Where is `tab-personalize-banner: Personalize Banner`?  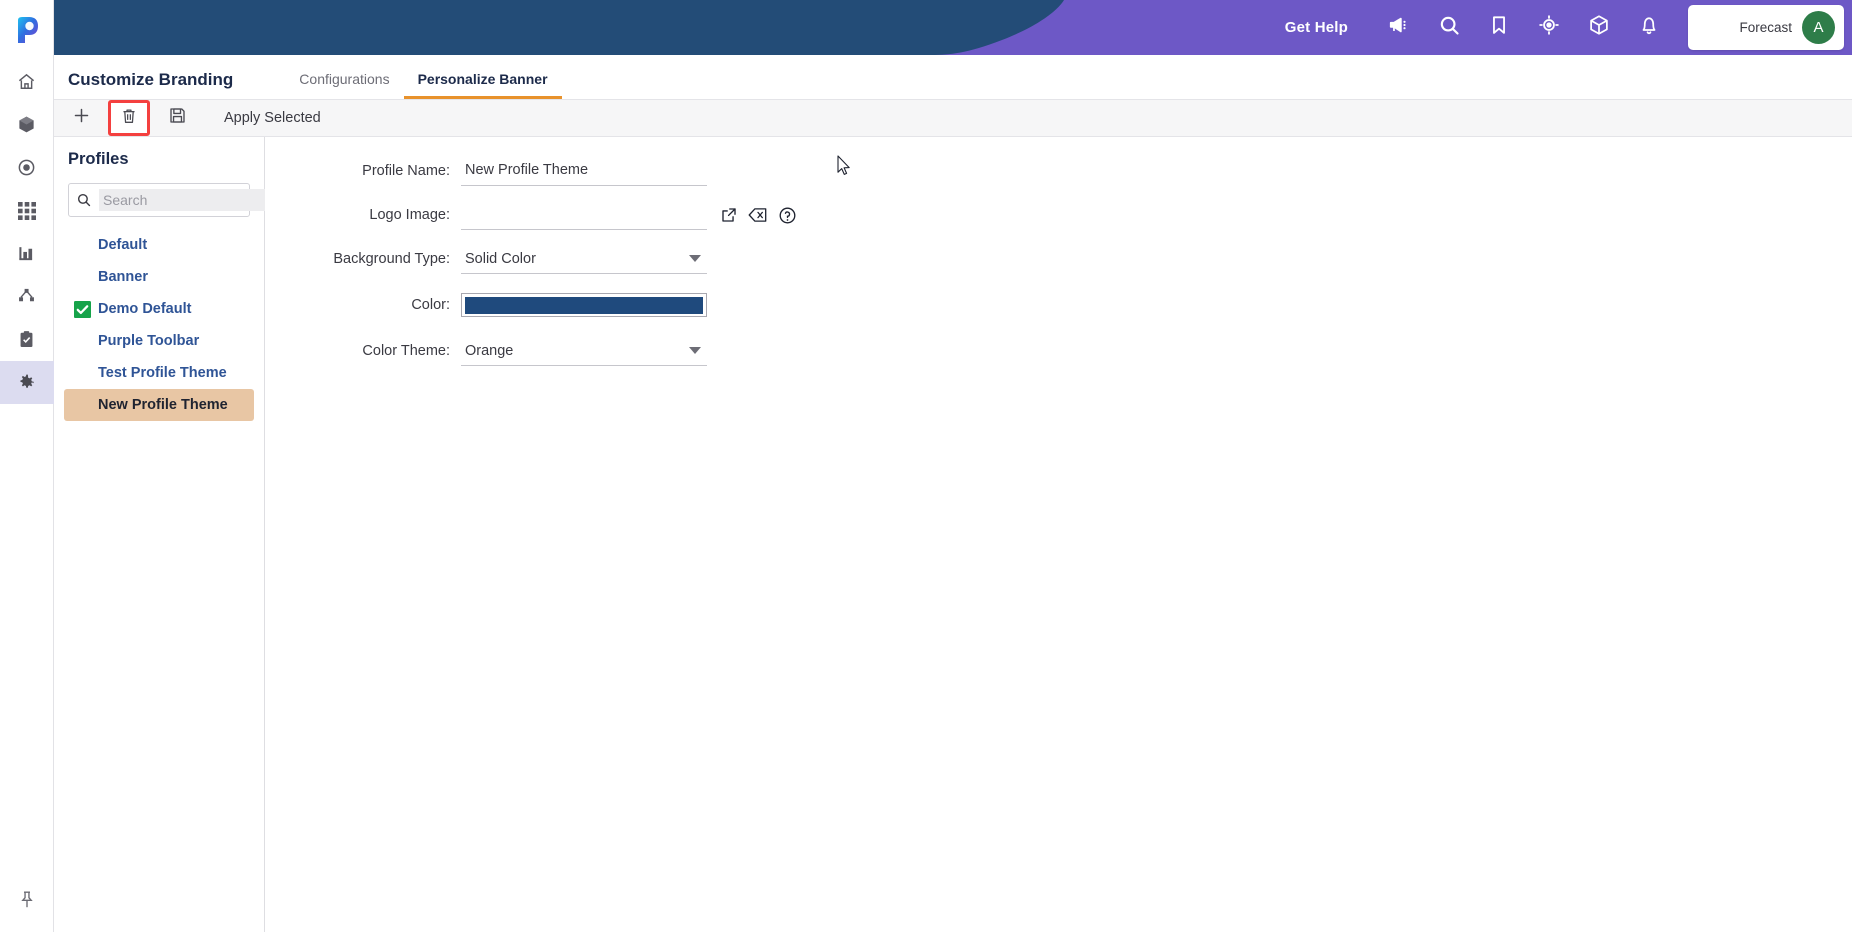
tab-personalize-banner: Personalize Banner is located at coordinates (482, 85).